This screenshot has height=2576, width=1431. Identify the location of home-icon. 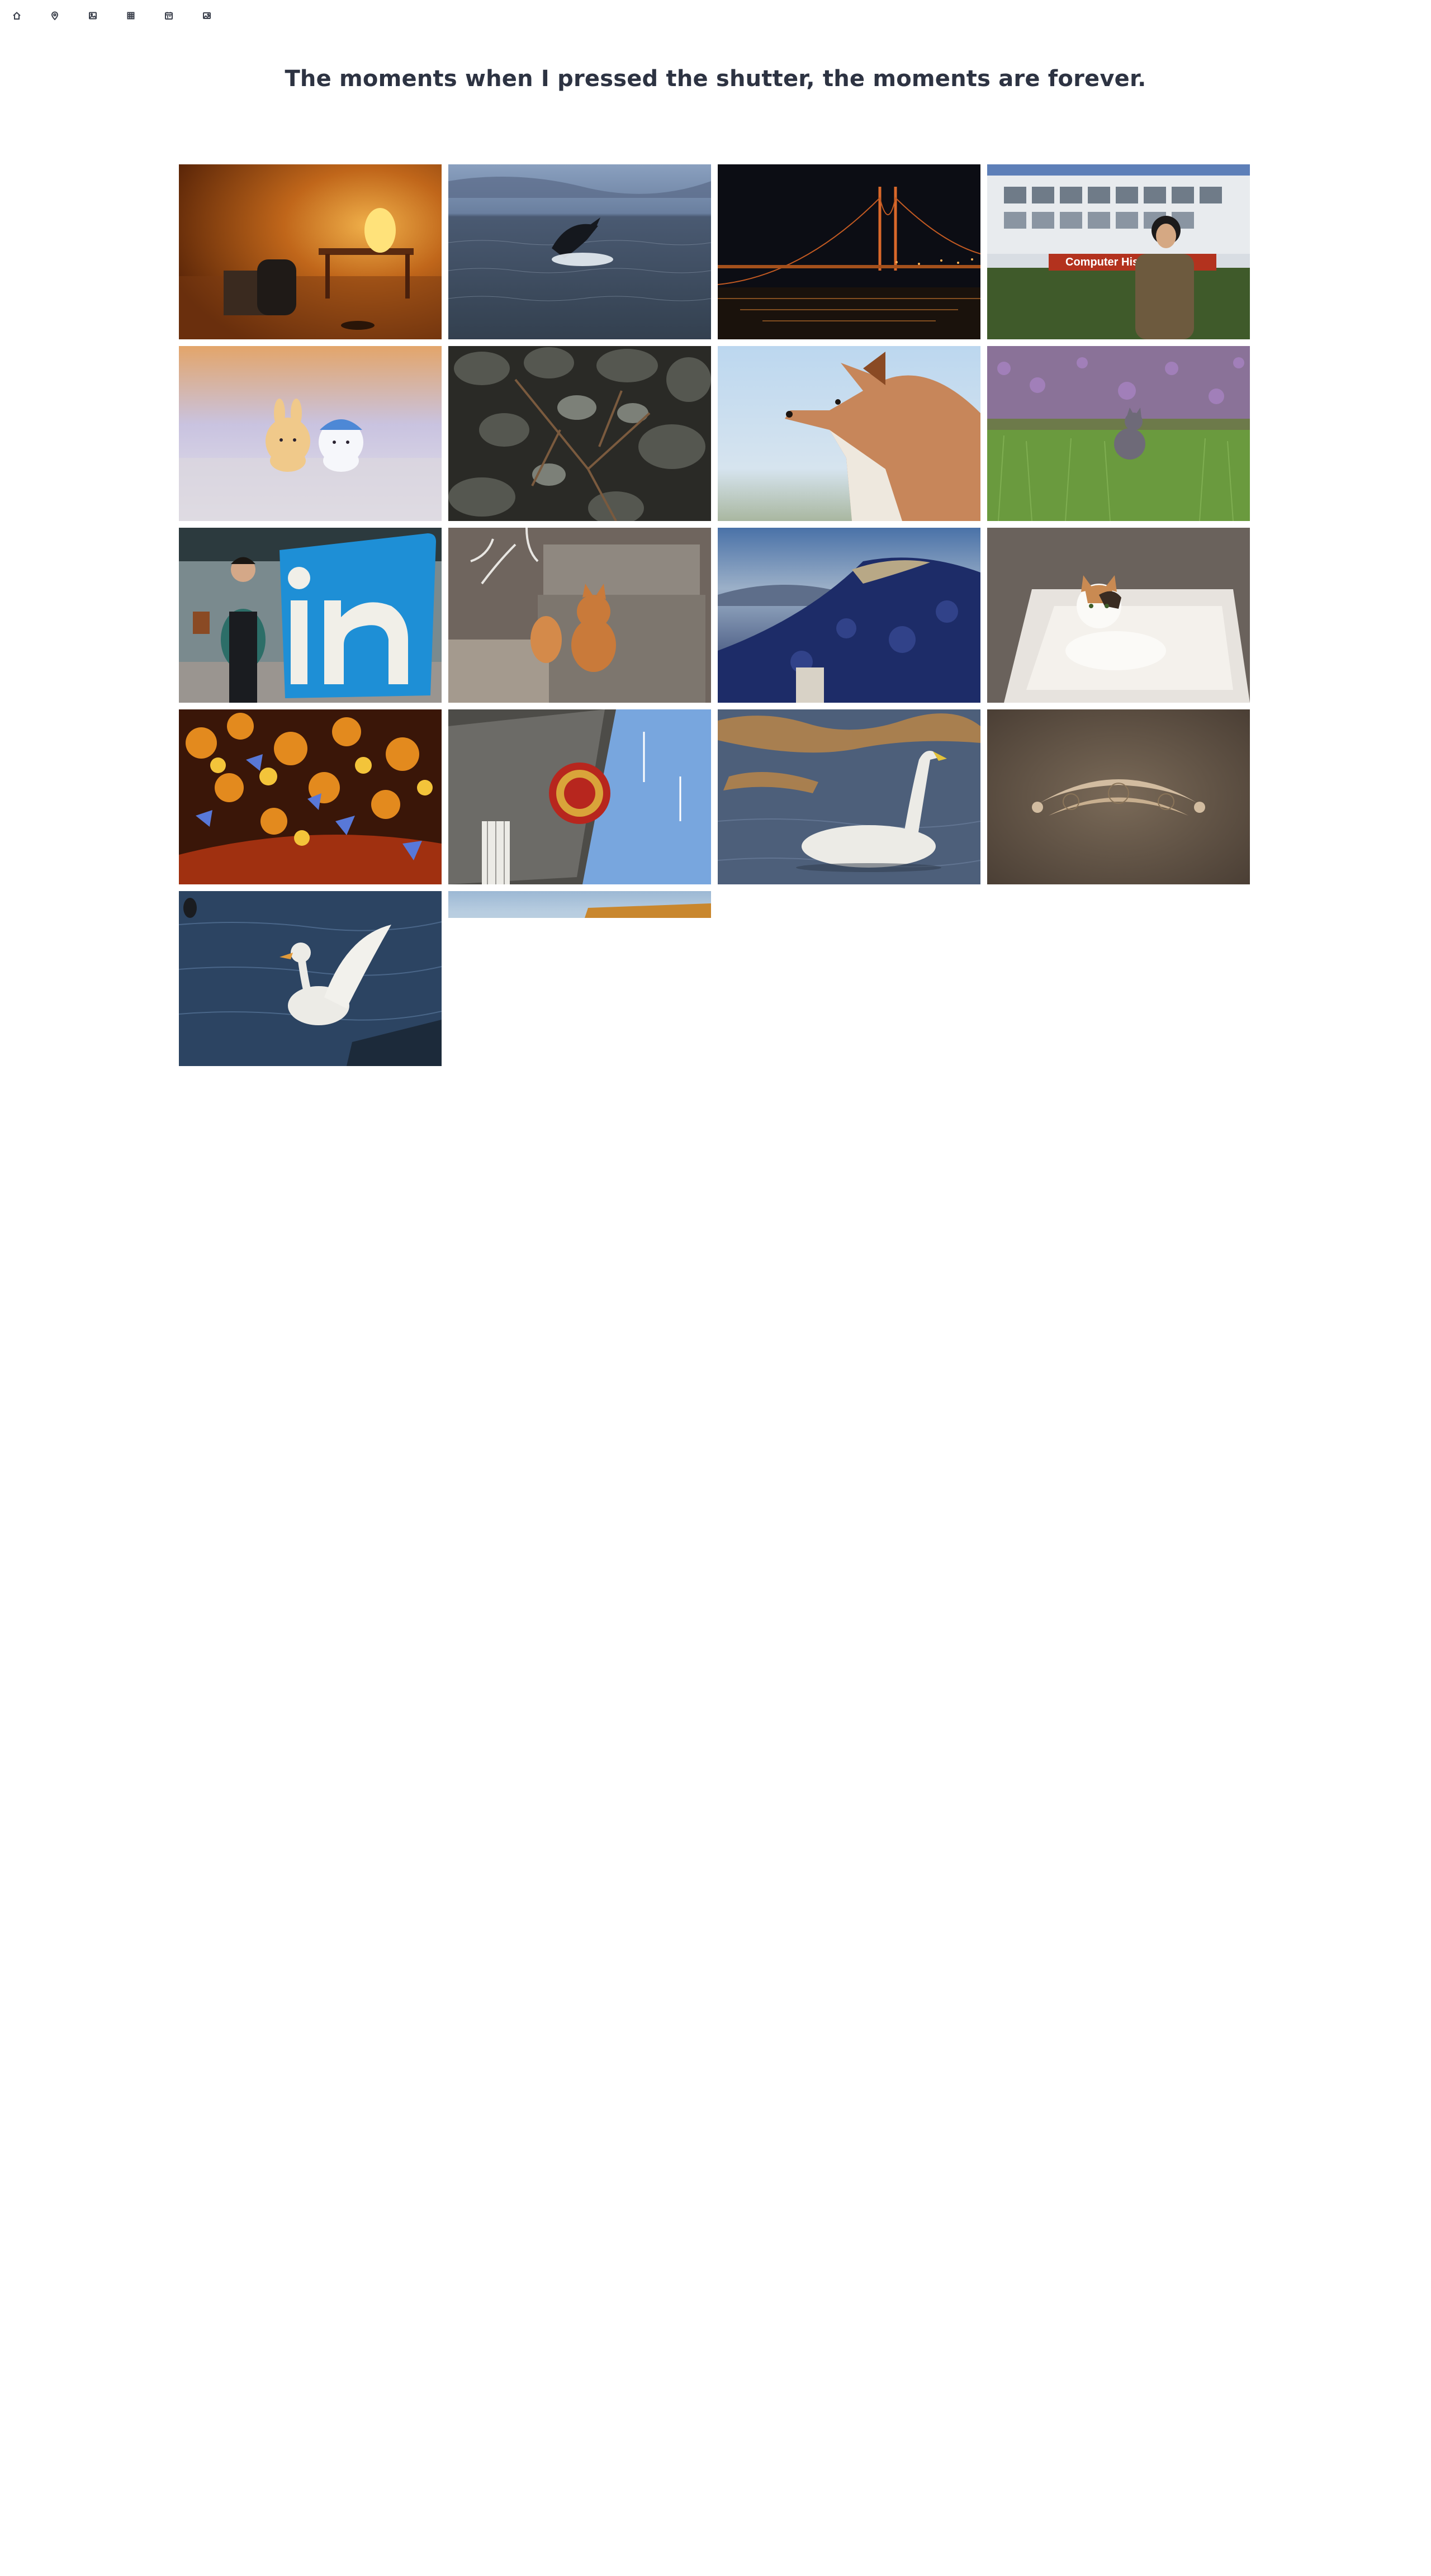
(31, 15).